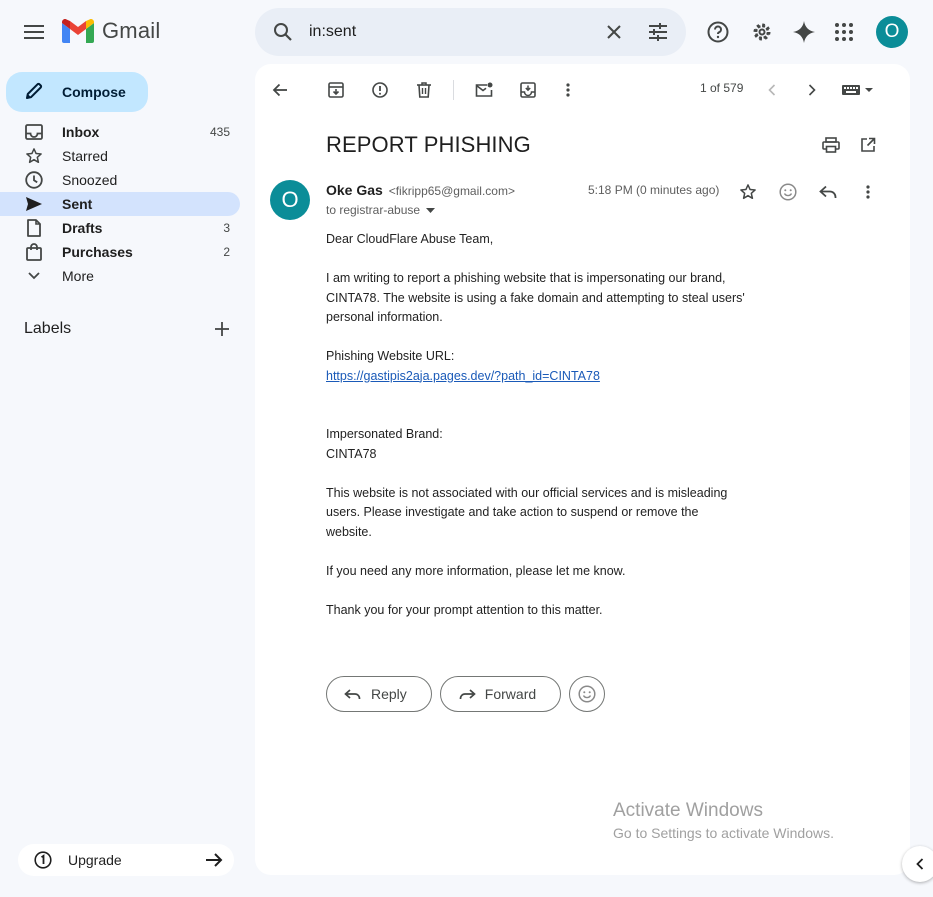 This screenshot has width=933, height=897. I want to click on upgrade-info-icon, so click(43, 860).